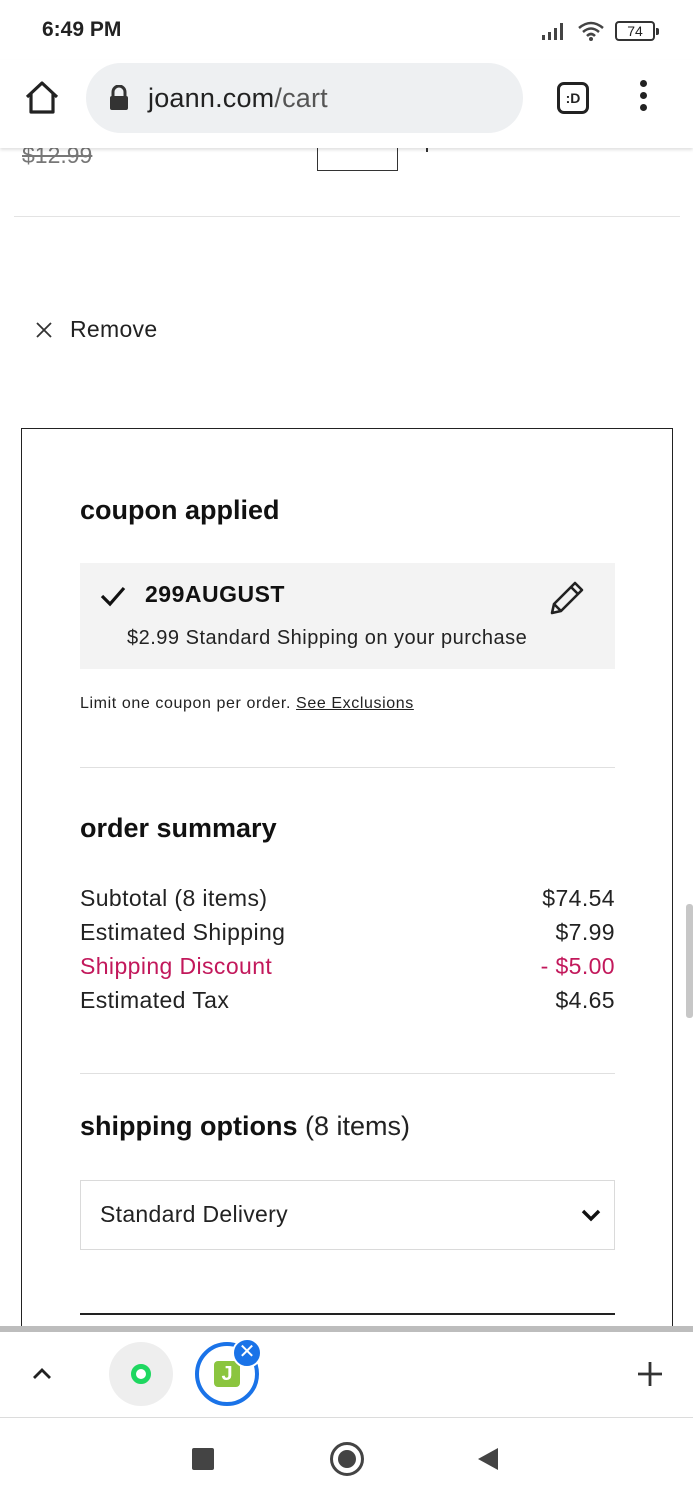 Image resolution: width=693 pixels, height=1500 pixels. What do you see at coordinates (301, 98) in the screenshot?
I see `url-path: /cart` at bounding box center [301, 98].